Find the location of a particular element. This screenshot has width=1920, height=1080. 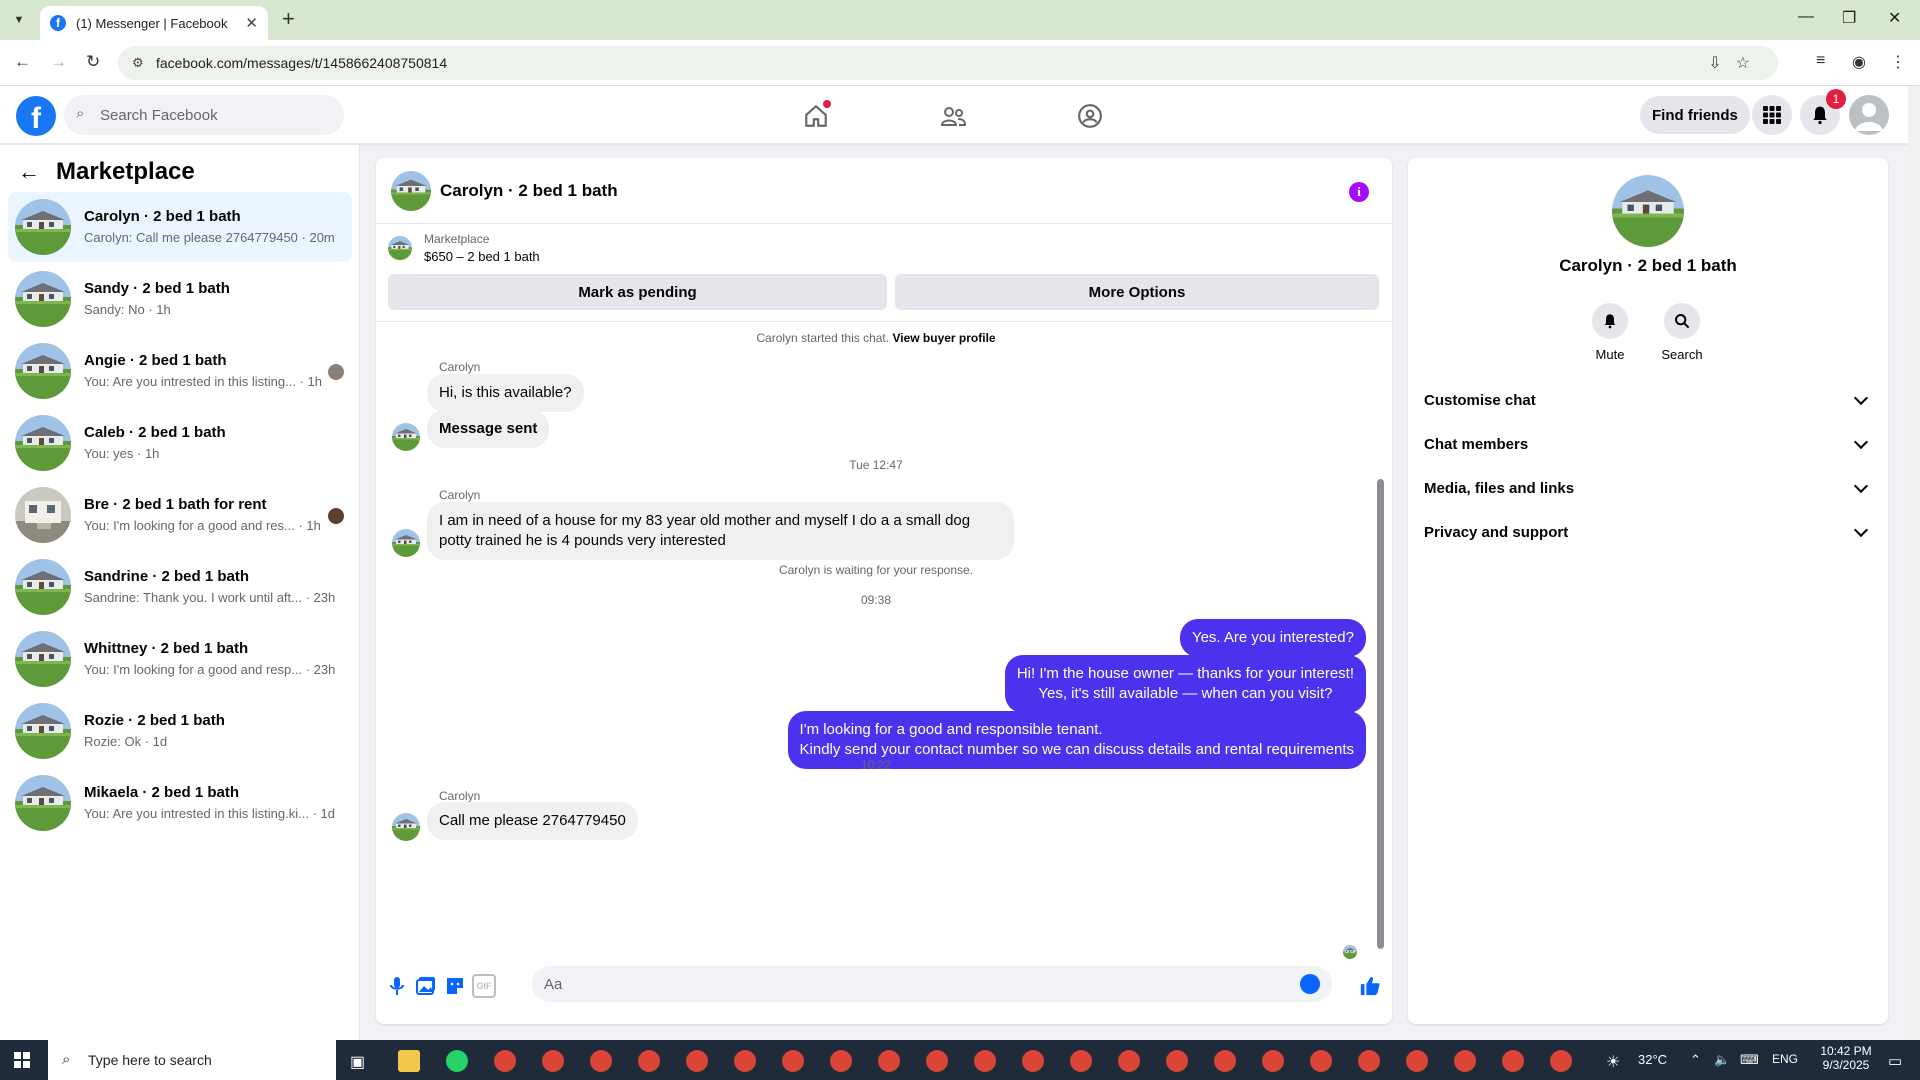

site-info-icon: ⚙ is located at coordinates (138, 63).